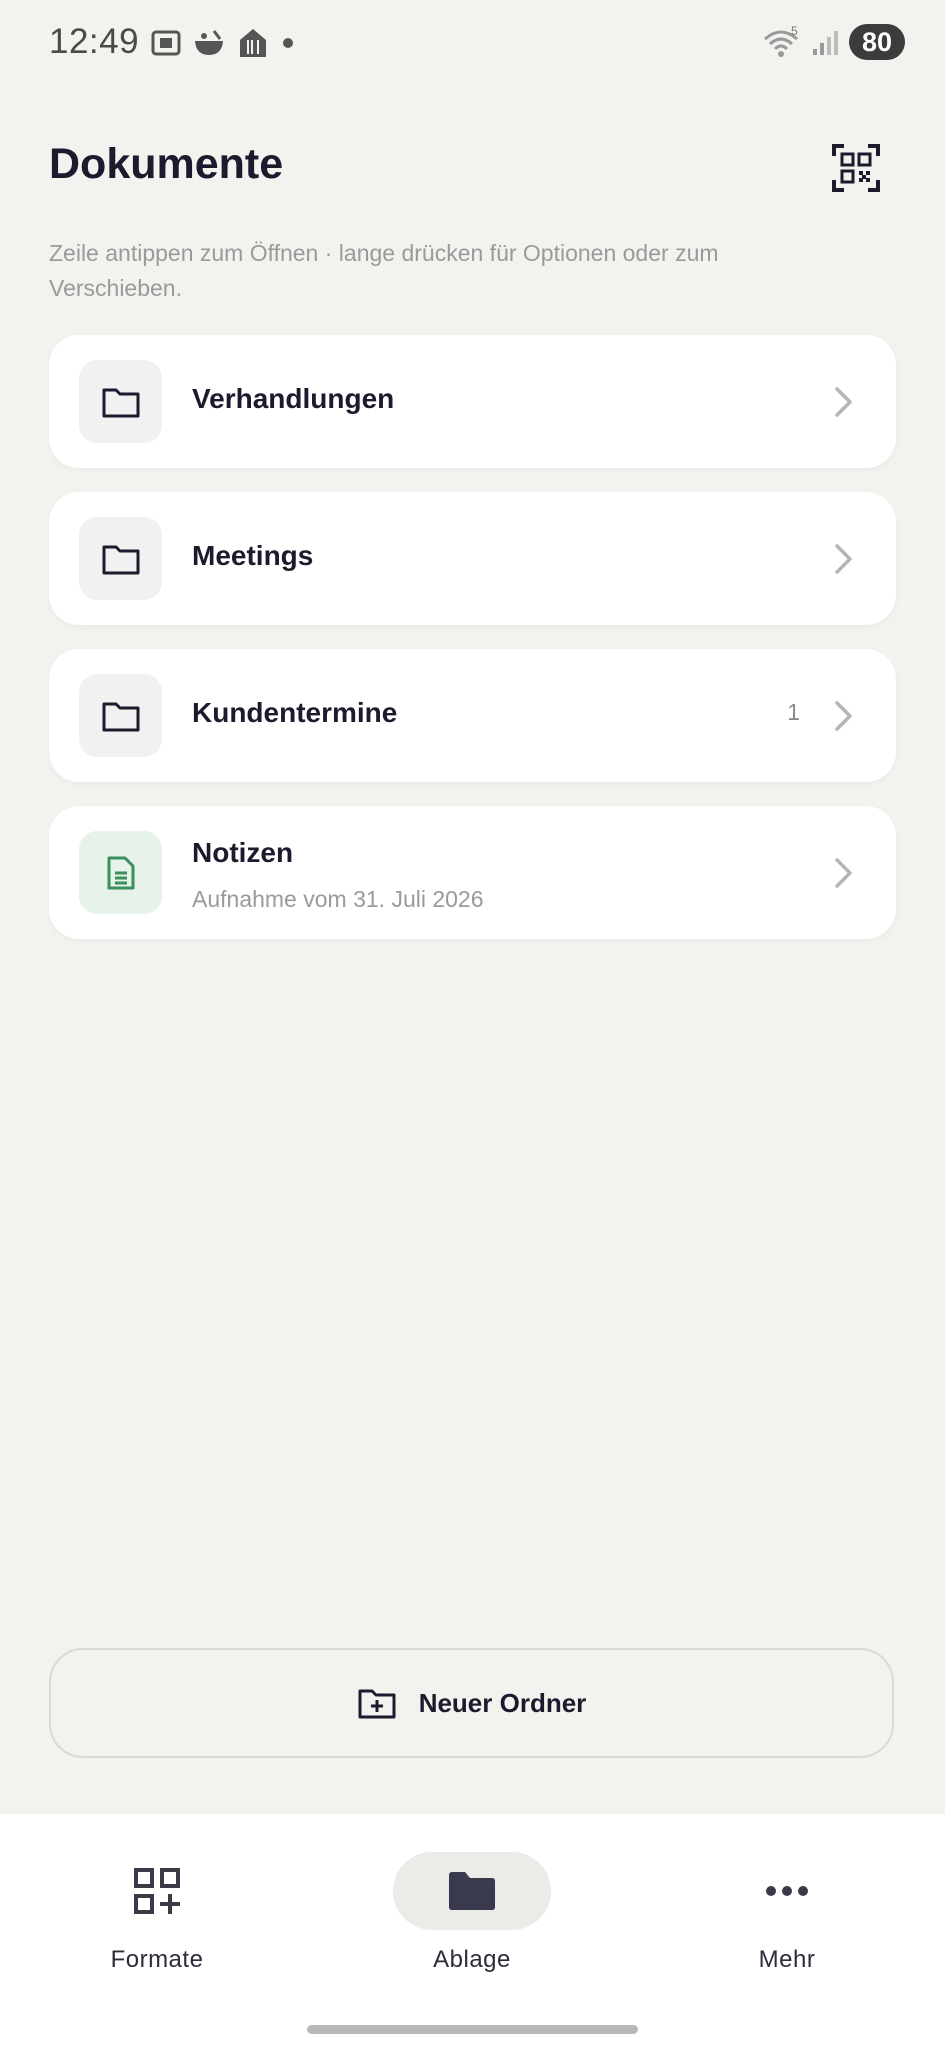 The width and height of the screenshot is (945, 2048). What do you see at coordinates (293, 398) in the screenshot?
I see `list-item-label: Verhandlungen` at bounding box center [293, 398].